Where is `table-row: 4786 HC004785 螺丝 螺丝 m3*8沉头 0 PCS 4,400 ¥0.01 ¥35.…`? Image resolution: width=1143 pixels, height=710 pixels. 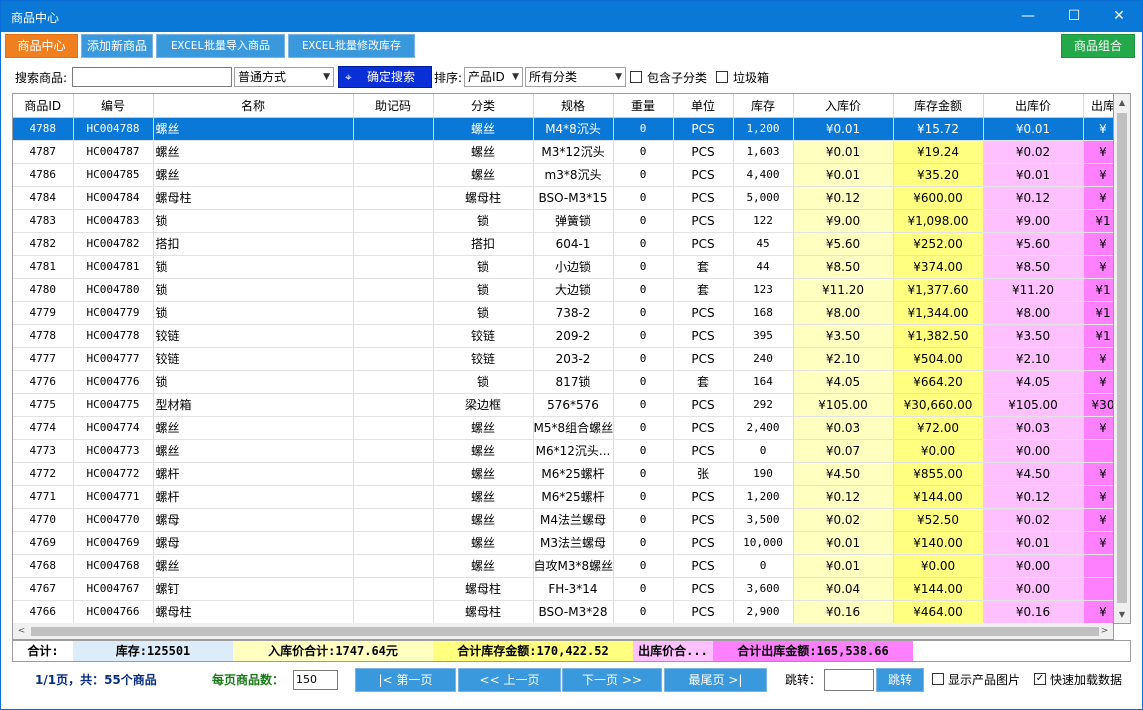
table-row: 4786 HC004785 螺丝 螺丝 m3*8沉头 0 PCS 4,400 ¥0.01 ¥35.… is located at coordinates (563, 175).